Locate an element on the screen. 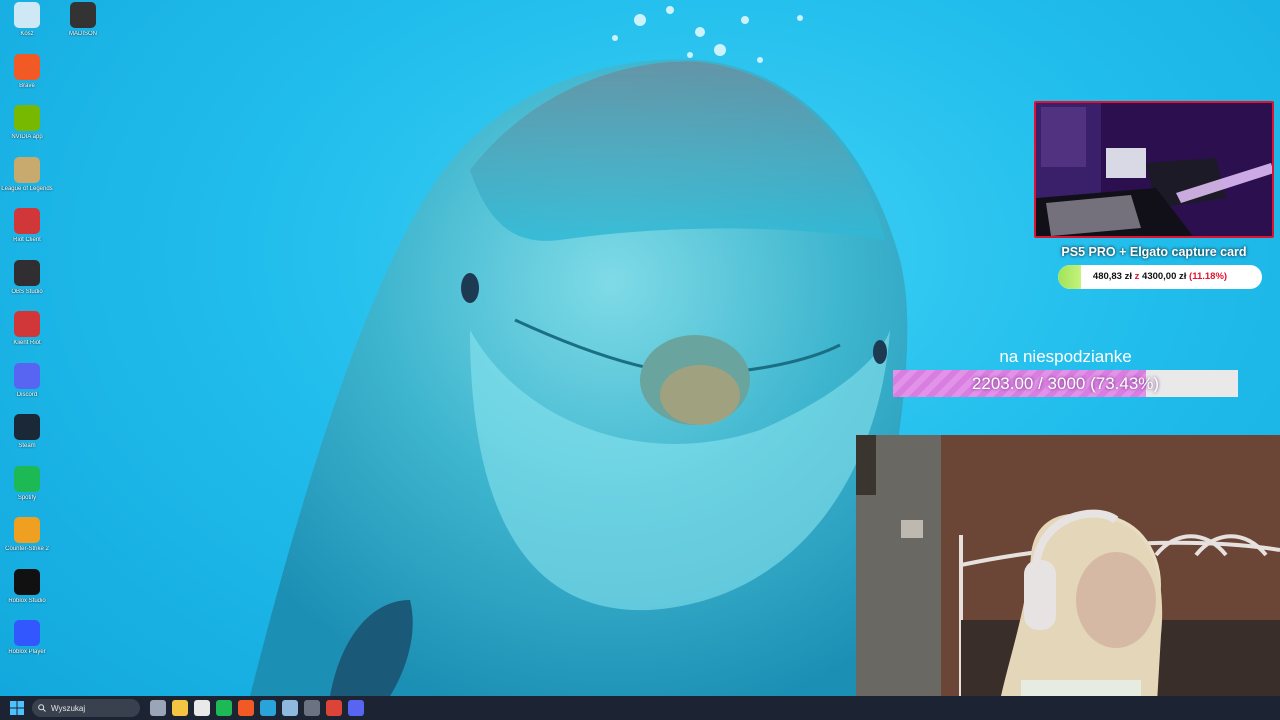 The image size is (1280, 720). desktop-shortcut-label: Spotify is located at coordinates (27, 497).